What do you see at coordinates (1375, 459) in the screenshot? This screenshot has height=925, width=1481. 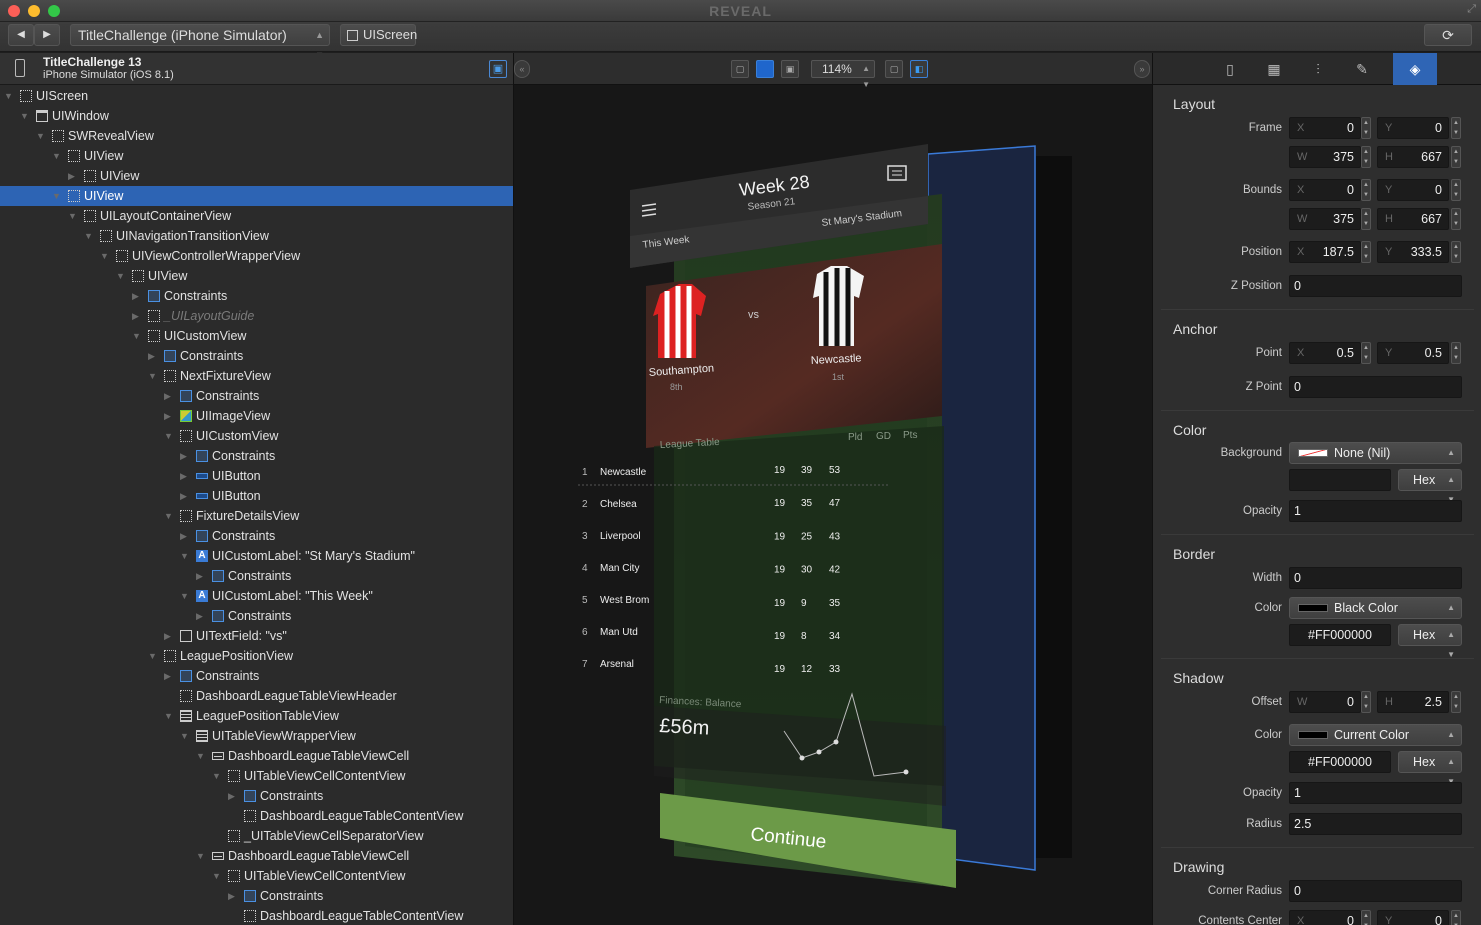 I see `background-color-select: None (Nil)▲▼` at bounding box center [1375, 459].